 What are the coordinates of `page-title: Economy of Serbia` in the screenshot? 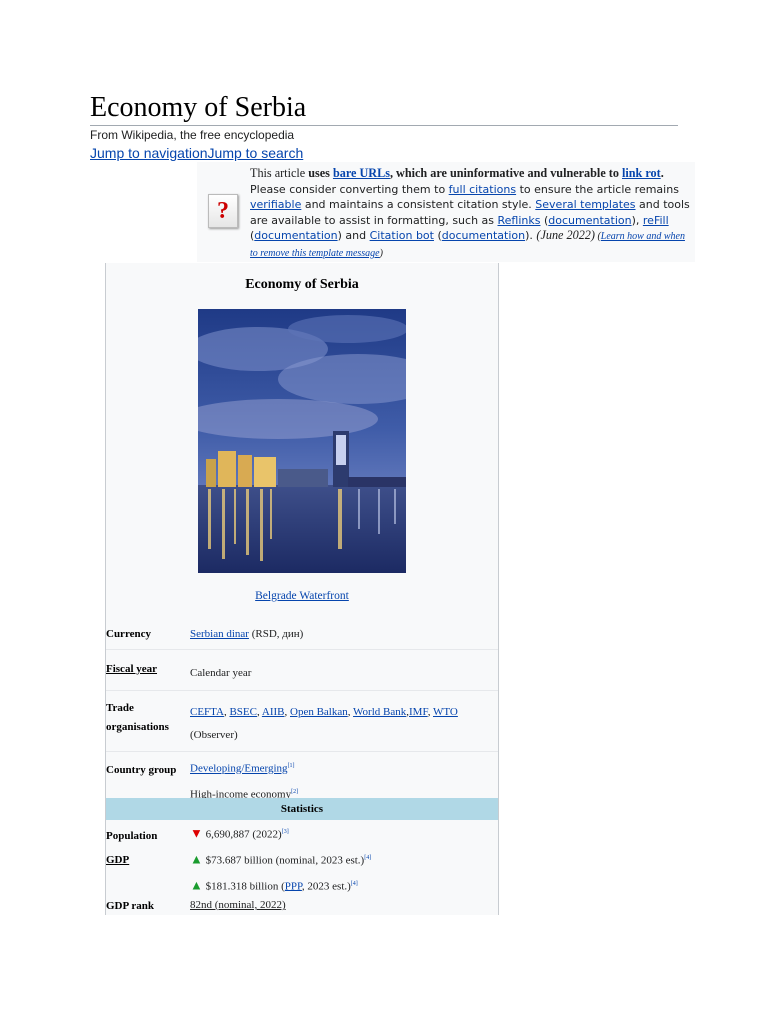 It's located at (198, 107).